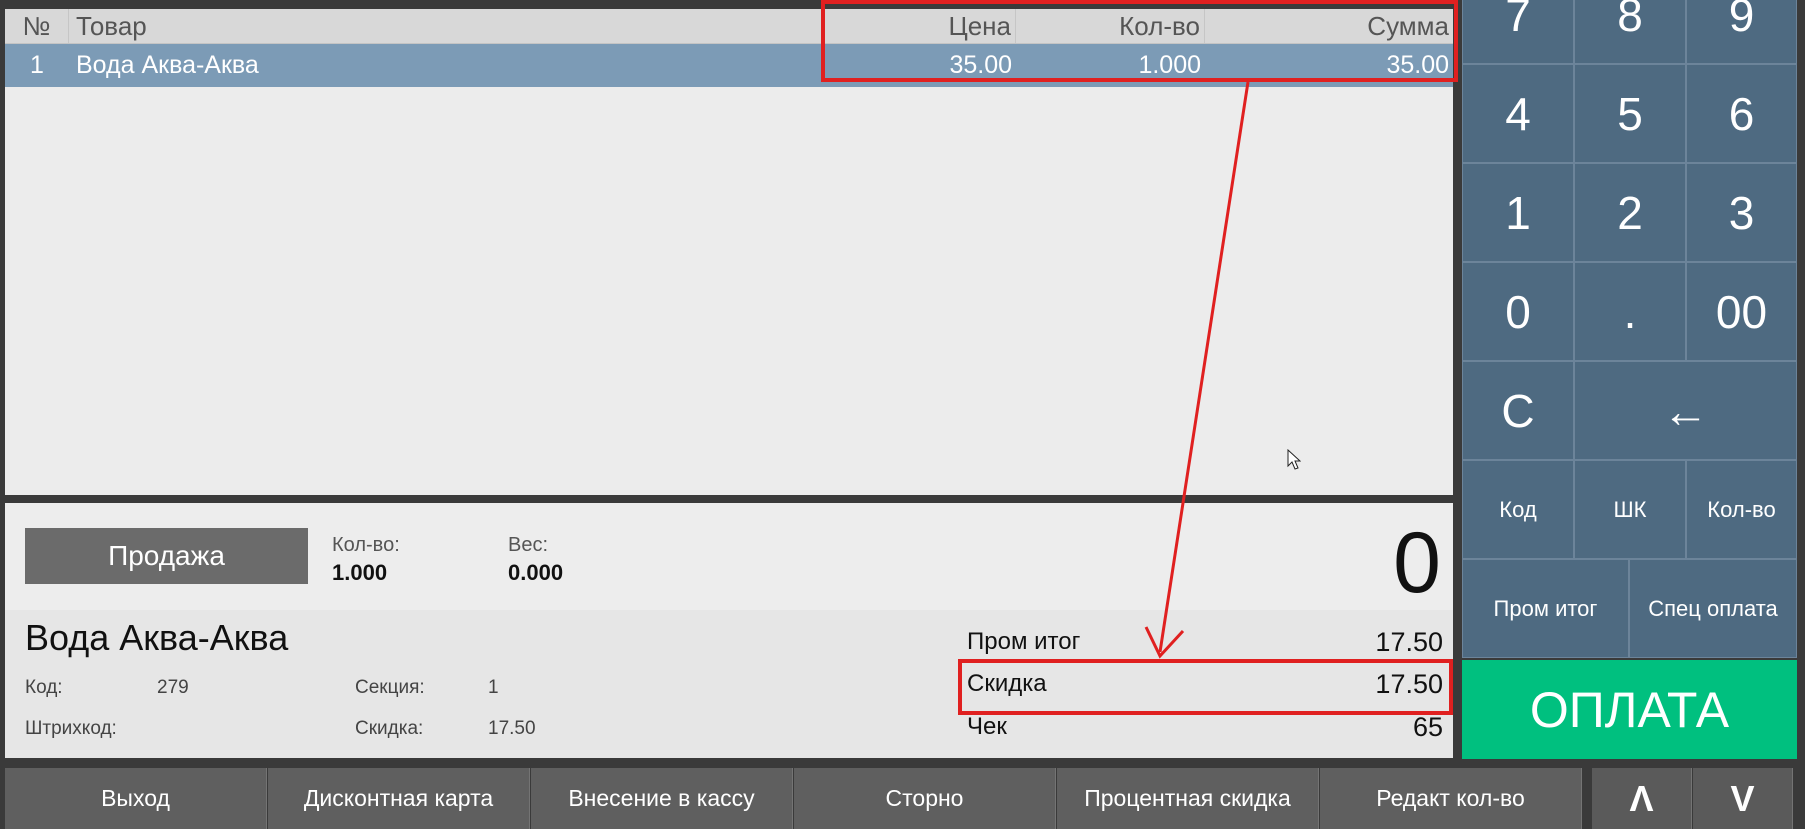  I want to click on key-8: 8, so click(1630, 32).